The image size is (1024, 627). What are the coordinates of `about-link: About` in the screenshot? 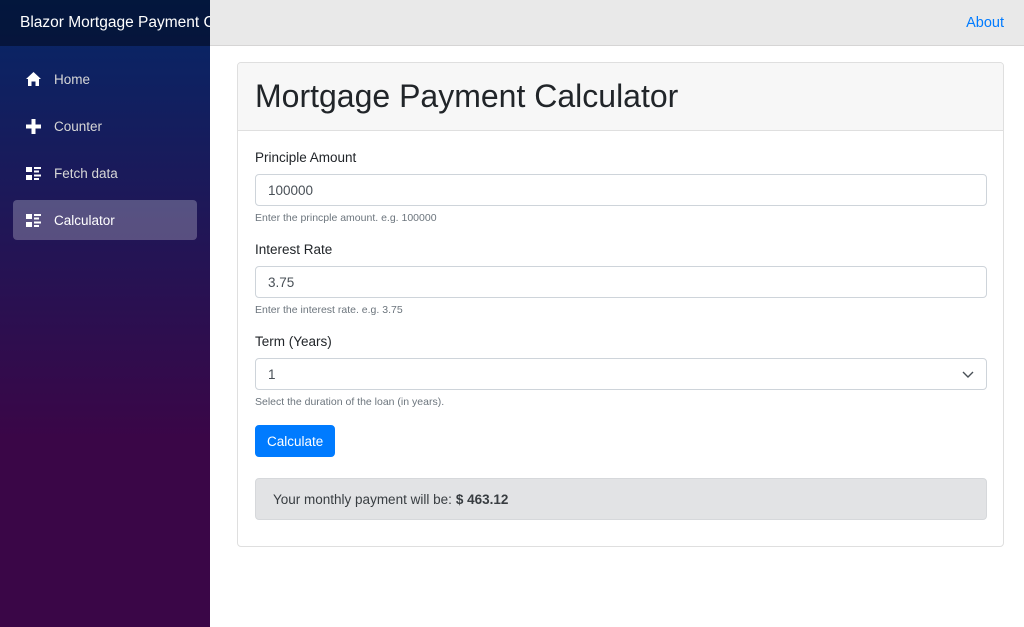 It's located at (985, 23).